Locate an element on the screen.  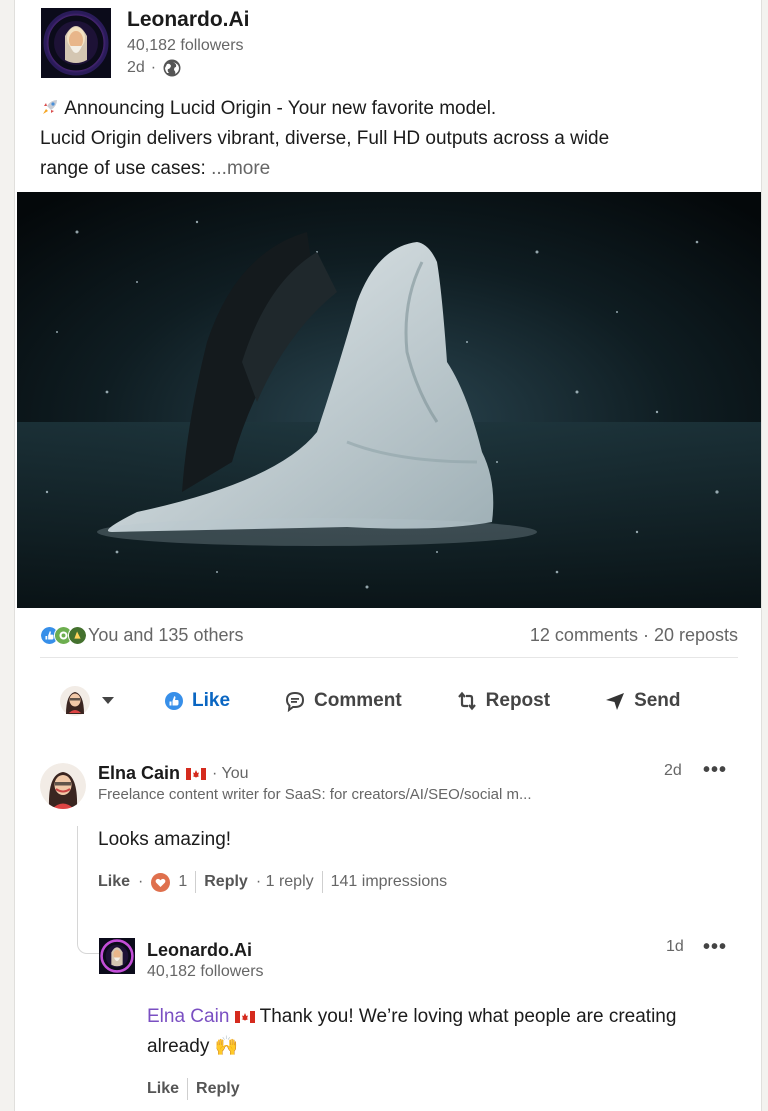
repost-button: Repost is located at coordinates (503, 701).